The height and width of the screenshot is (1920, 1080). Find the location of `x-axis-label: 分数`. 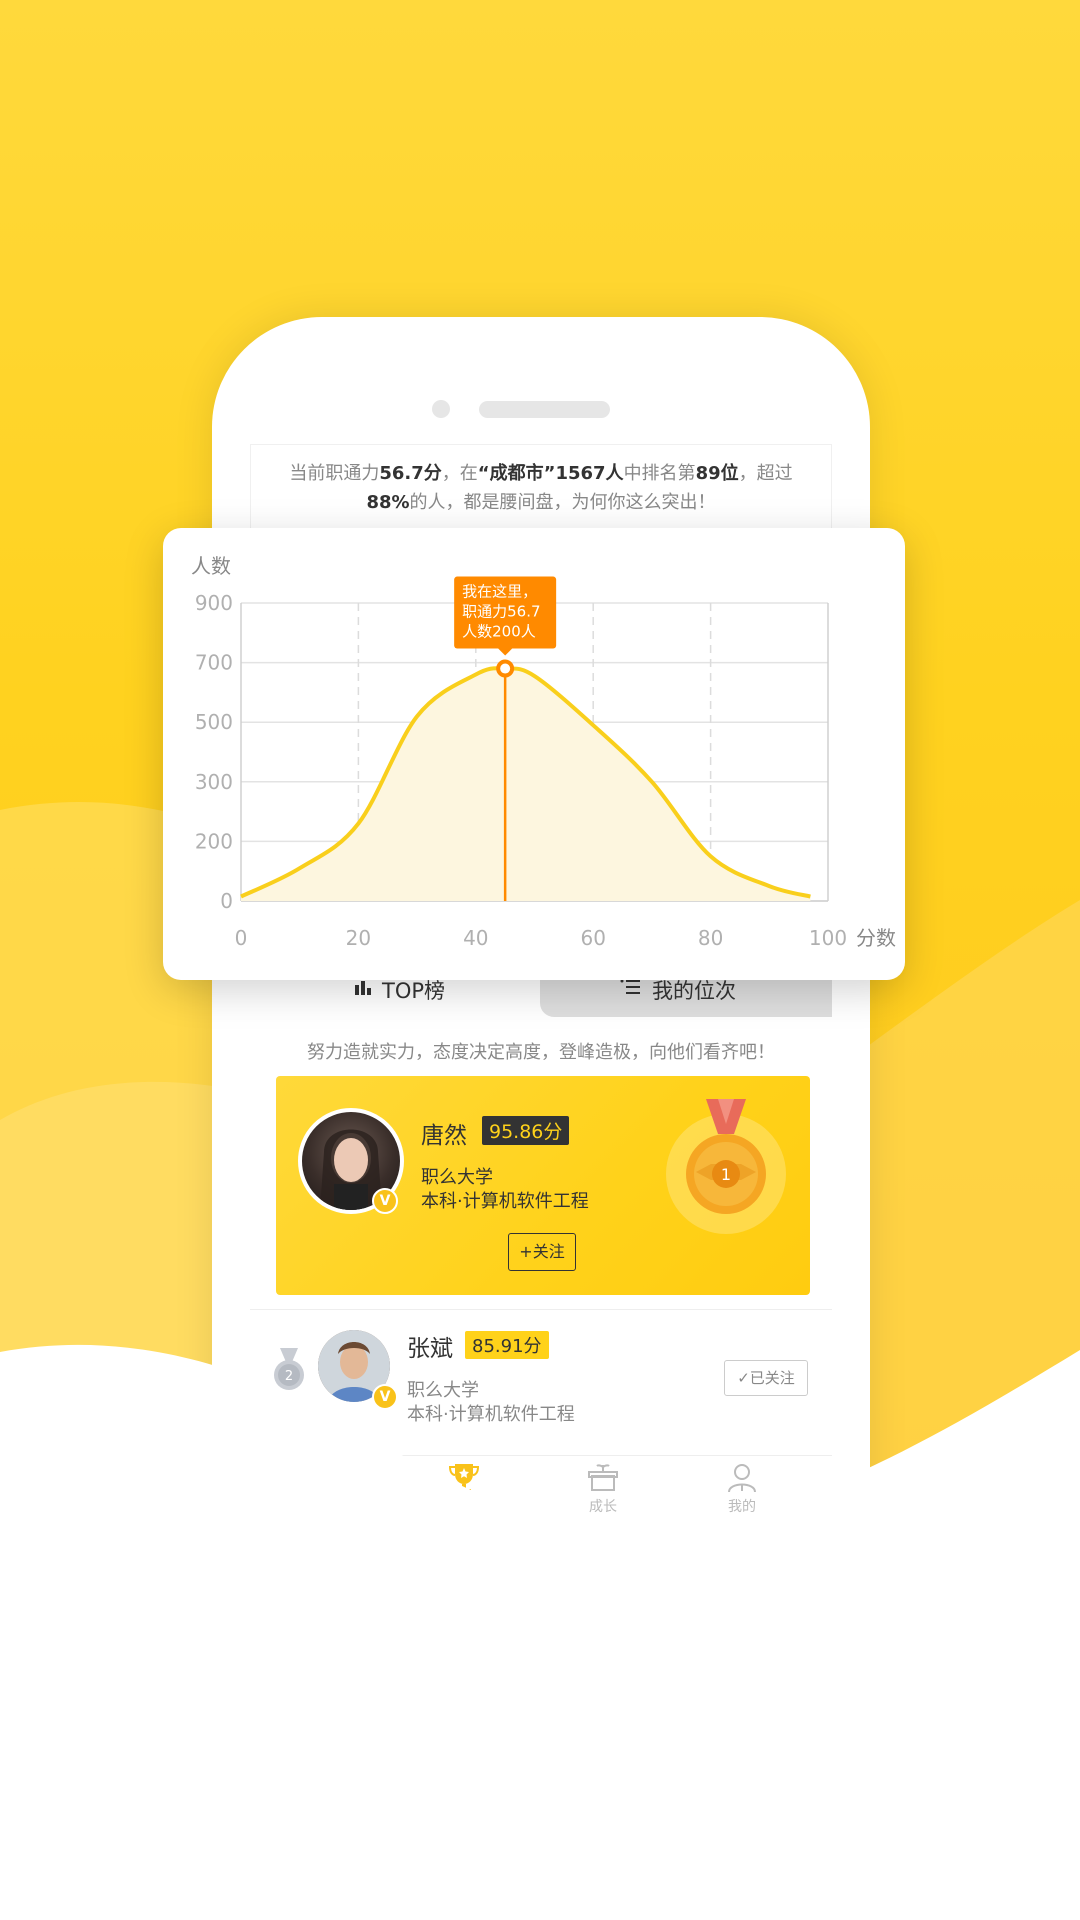

x-axis-label: 分数 is located at coordinates (876, 938).